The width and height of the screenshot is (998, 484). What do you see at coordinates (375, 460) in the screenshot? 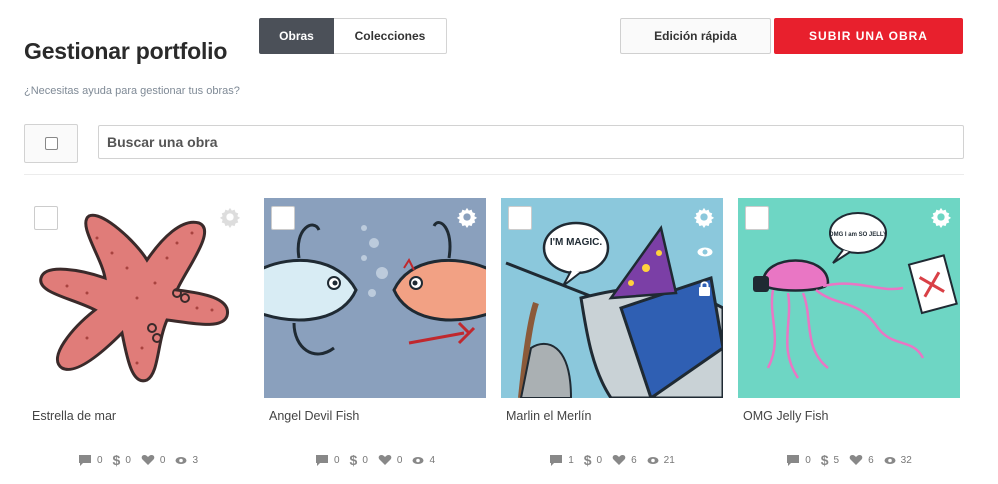
I see `work-stats: 0 $ 0 0 4` at bounding box center [375, 460].